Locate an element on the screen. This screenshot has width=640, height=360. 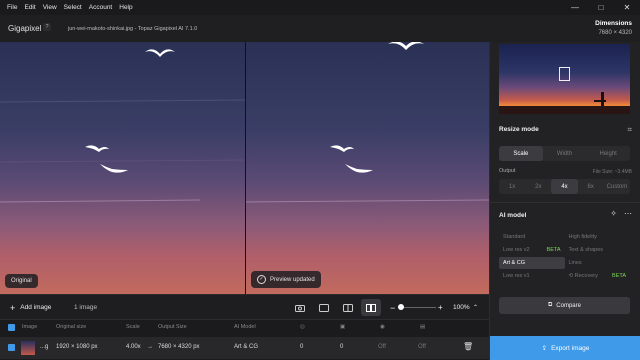
resize-tabs: Scale Width Height is located at coordinates (564, 153).